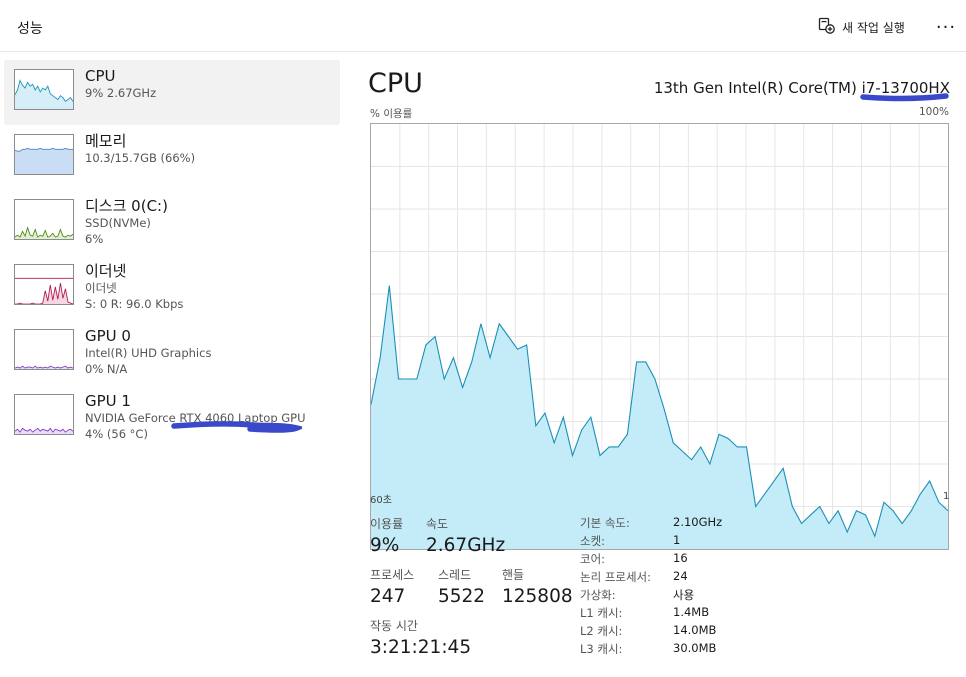 Image resolution: width=966 pixels, height=677 pixels. I want to click on disk-thumbnail-graph, so click(44, 219).